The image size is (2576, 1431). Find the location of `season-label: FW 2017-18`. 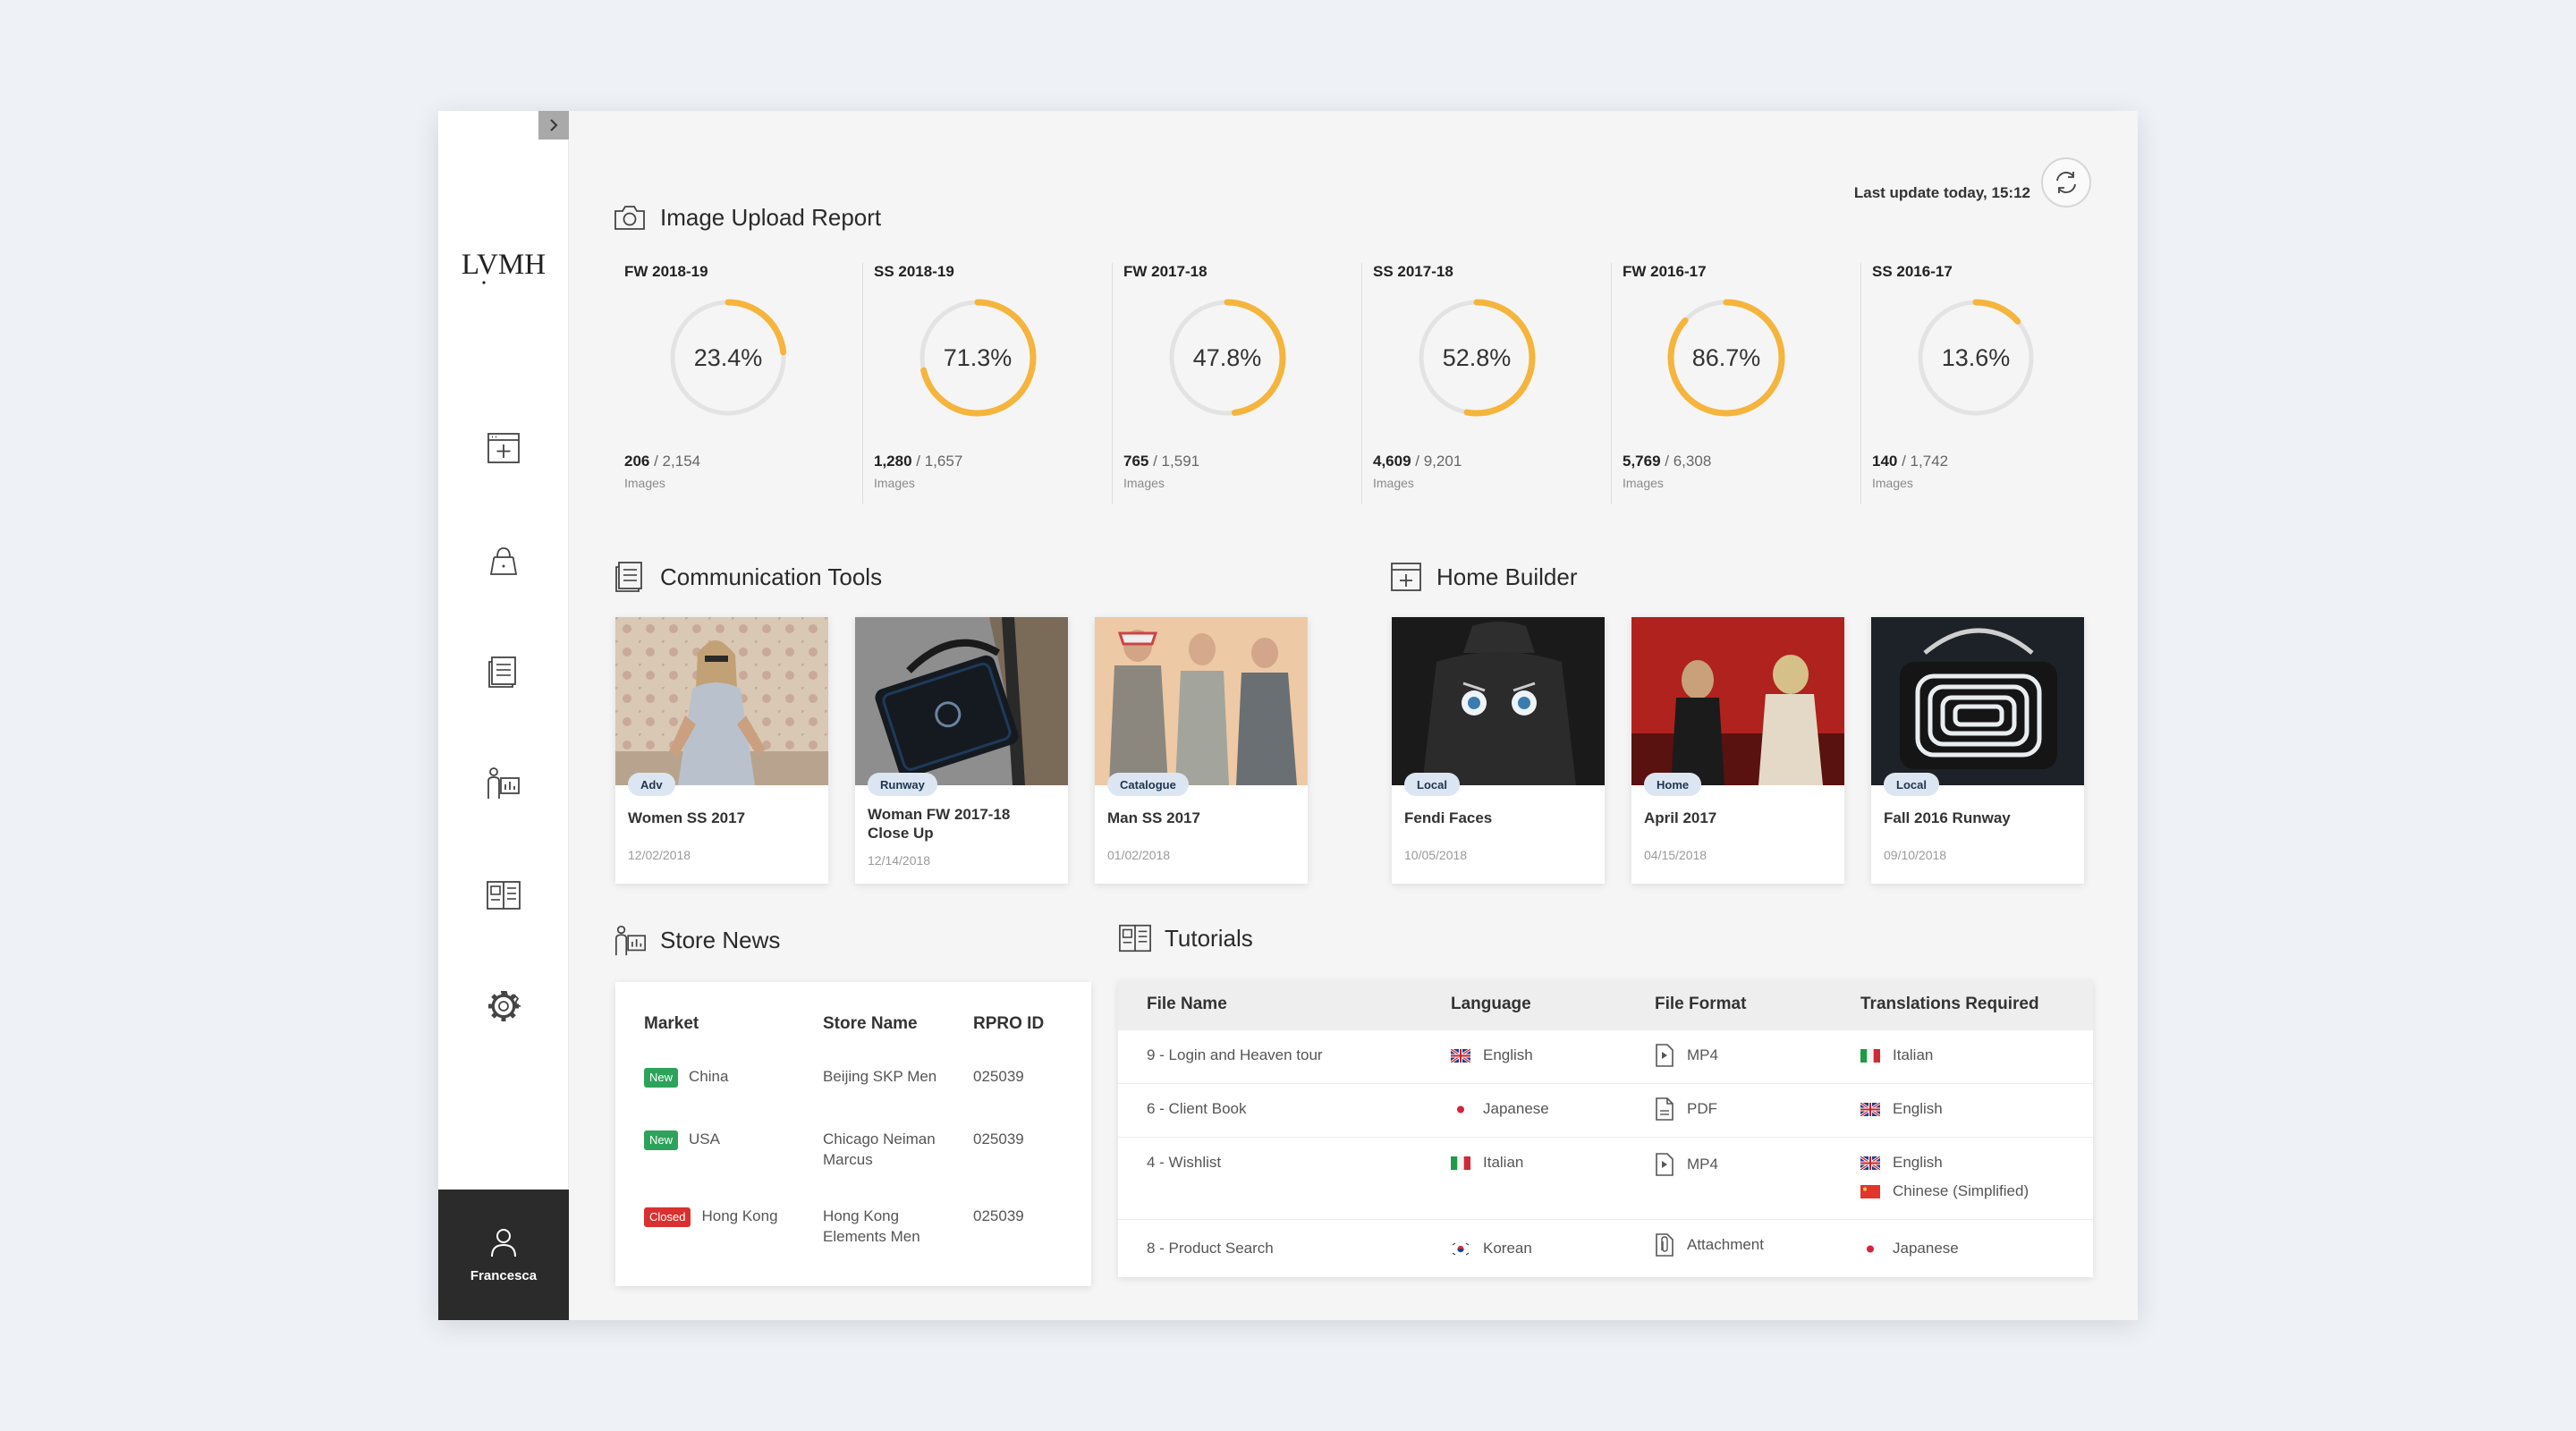

season-label: FW 2017-18 is located at coordinates (1165, 271).